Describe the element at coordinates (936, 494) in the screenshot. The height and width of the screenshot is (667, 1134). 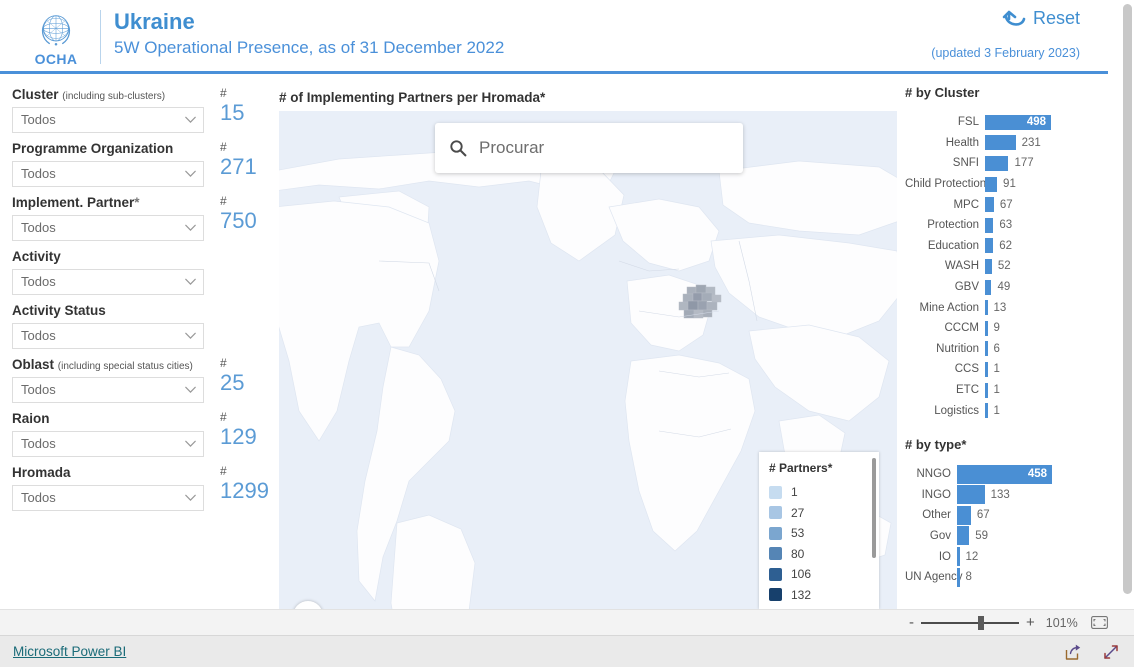
I see `bar-category-label: INGO` at that location.